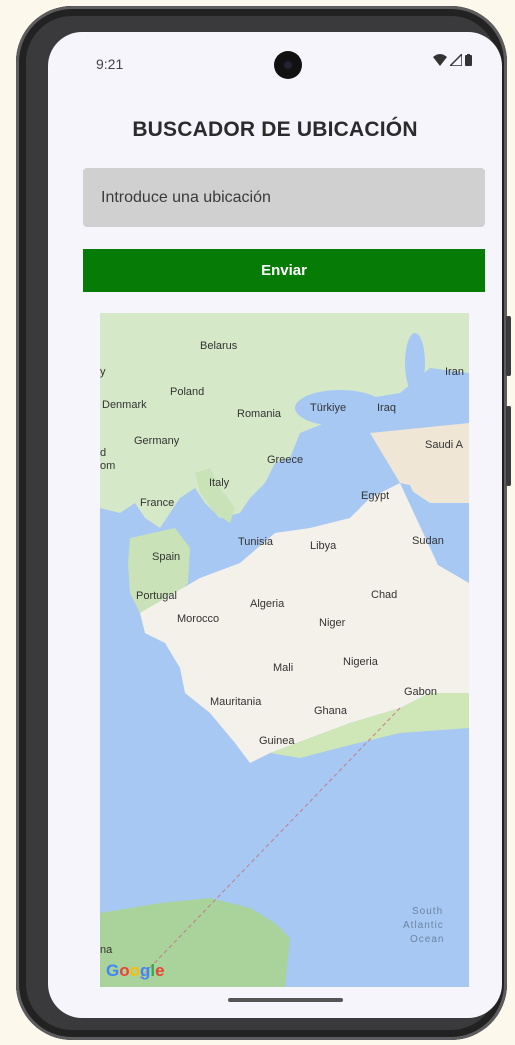  What do you see at coordinates (275, 129) in the screenshot?
I see `page-title: BUSCADOR DE UBICACIÓN` at bounding box center [275, 129].